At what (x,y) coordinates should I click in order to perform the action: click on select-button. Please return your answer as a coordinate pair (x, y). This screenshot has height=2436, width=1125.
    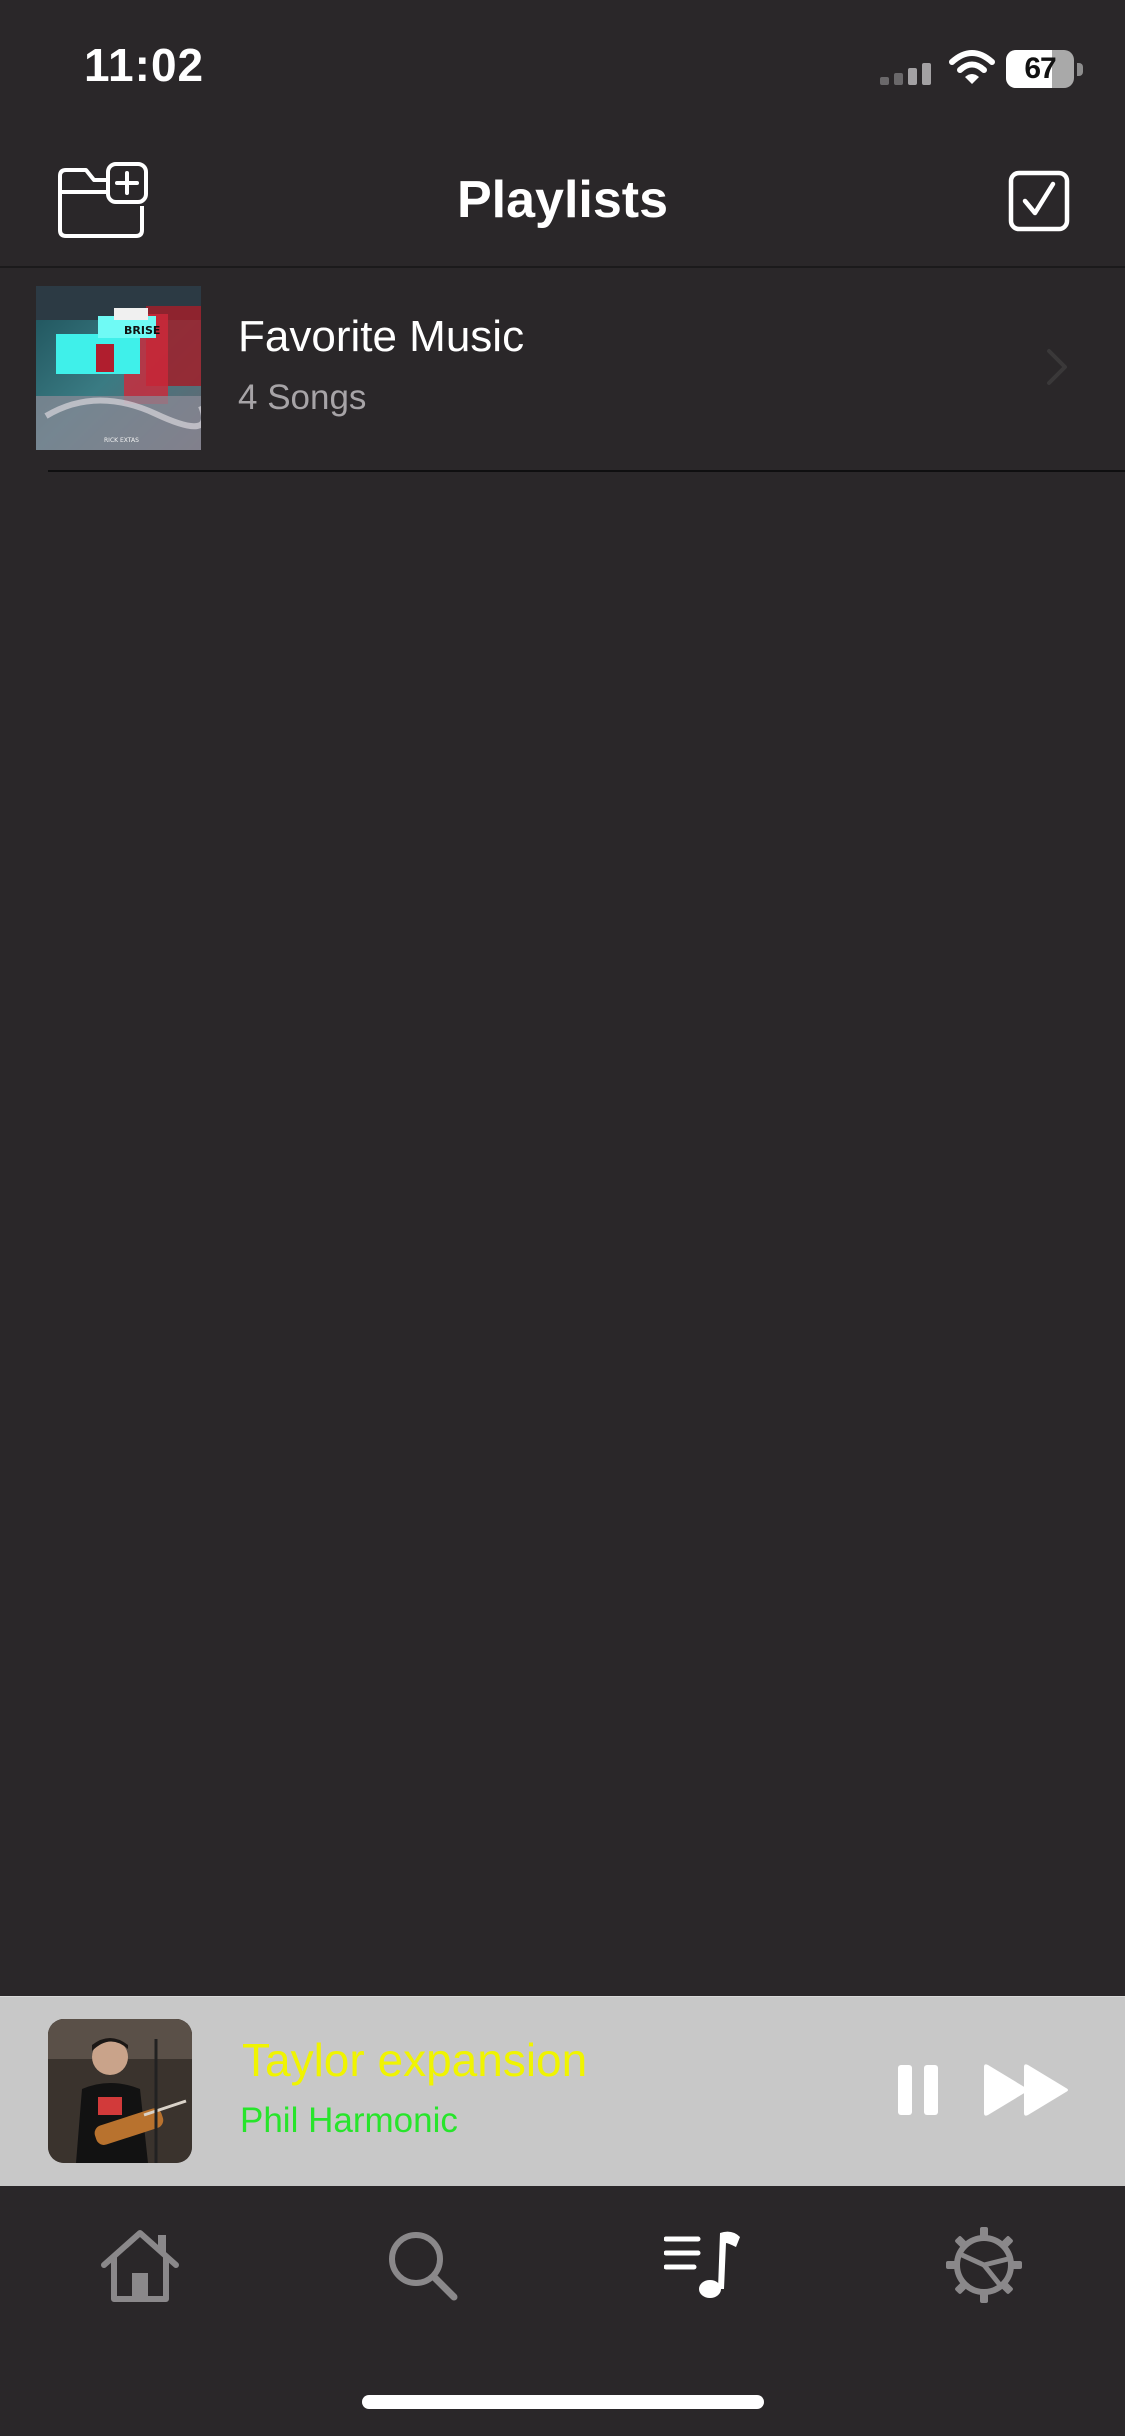
    Looking at the image, I should click on (1039, 201).